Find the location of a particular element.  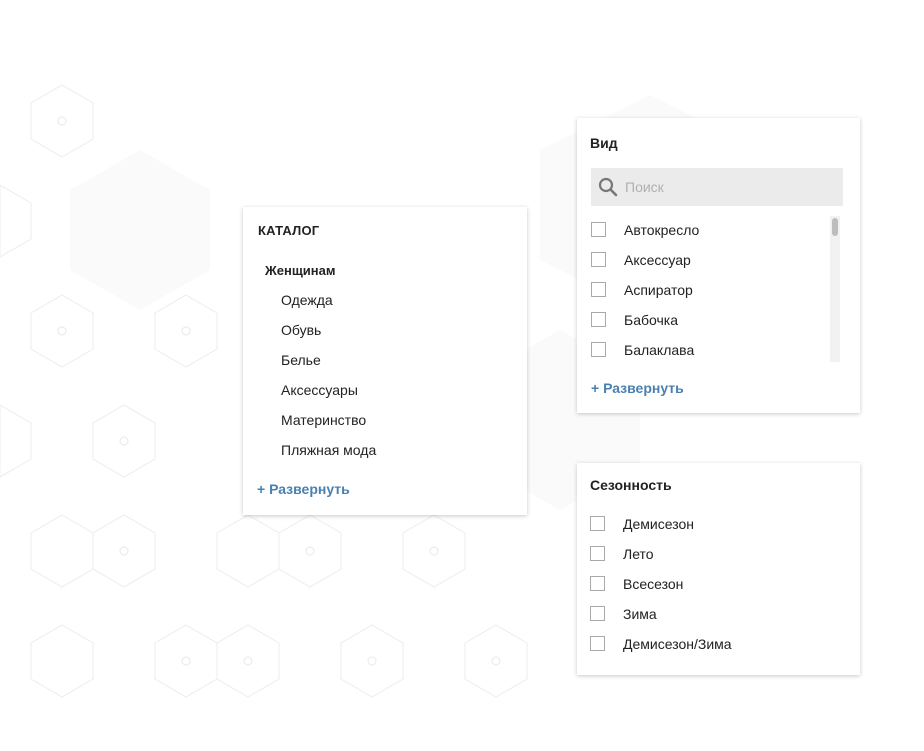

filter-option-label: Автокресло is located at coordinates (662, 230).